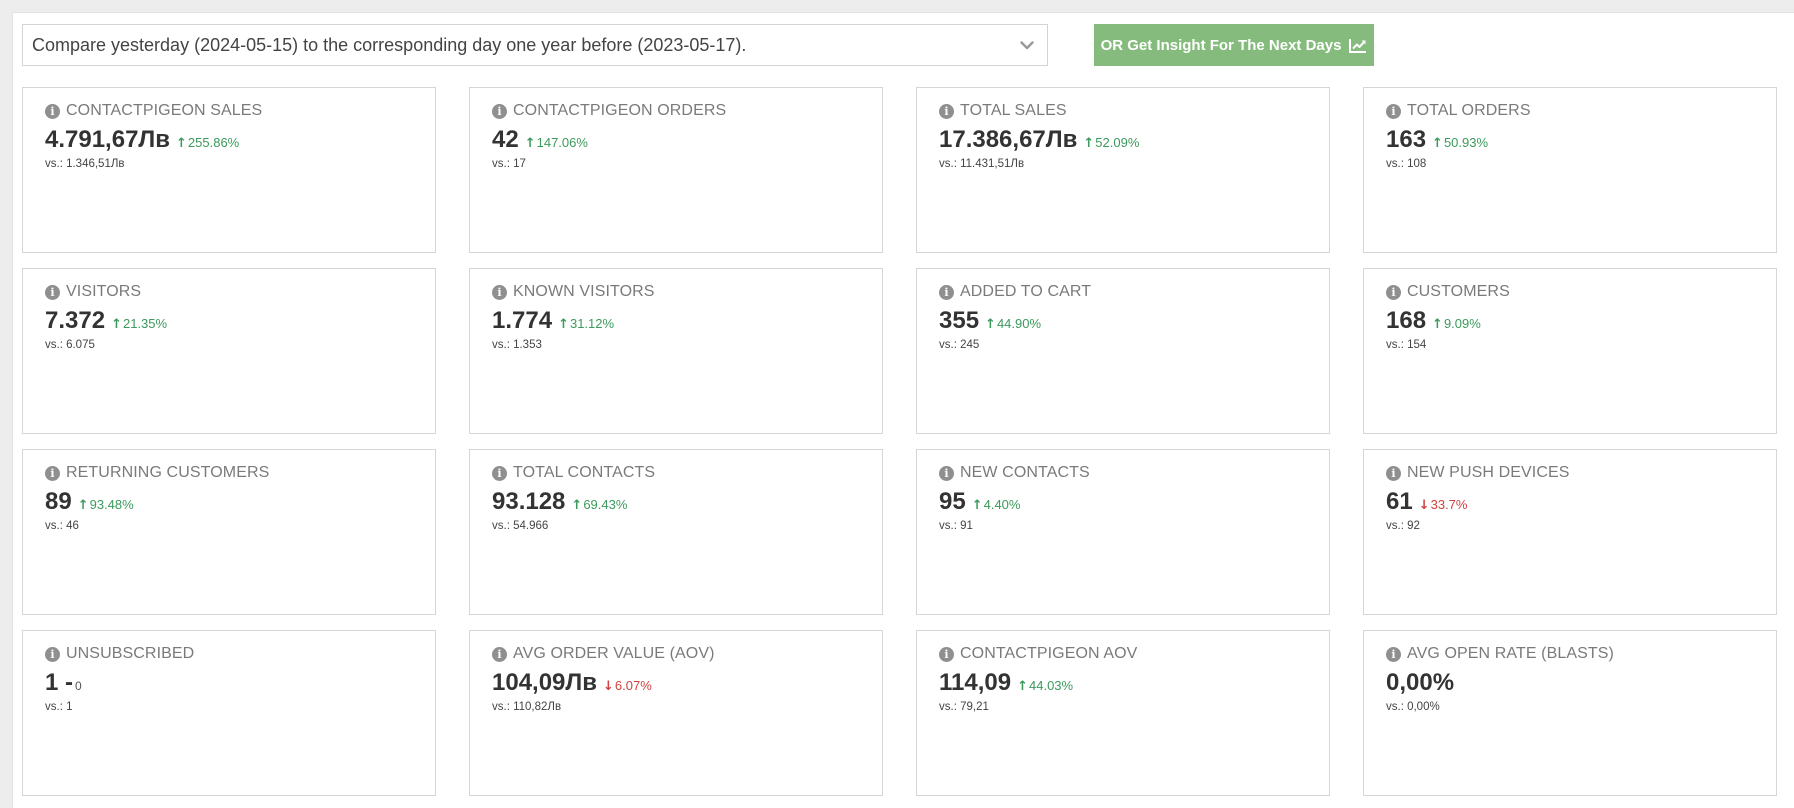  Describe the element at coordinates (1581, 473) in the screenshot. I see `metric-header: i NEW PUSH DEVICES` at that location.